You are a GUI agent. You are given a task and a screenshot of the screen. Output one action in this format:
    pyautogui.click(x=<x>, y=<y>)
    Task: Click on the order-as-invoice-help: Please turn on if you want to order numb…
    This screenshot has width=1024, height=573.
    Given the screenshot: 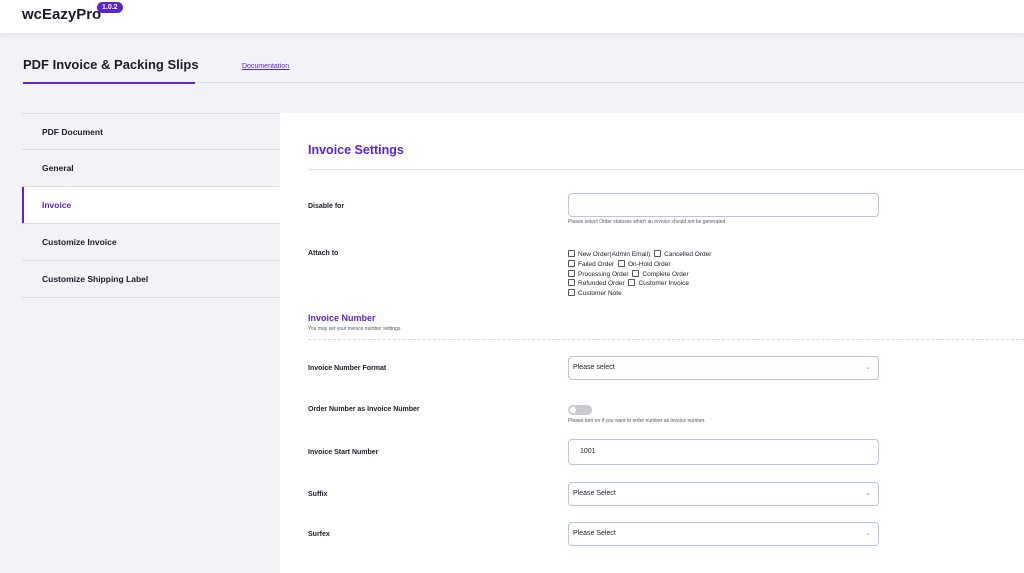 What is the action you would take?
    pyautogui.click(x=637, y=421)
    